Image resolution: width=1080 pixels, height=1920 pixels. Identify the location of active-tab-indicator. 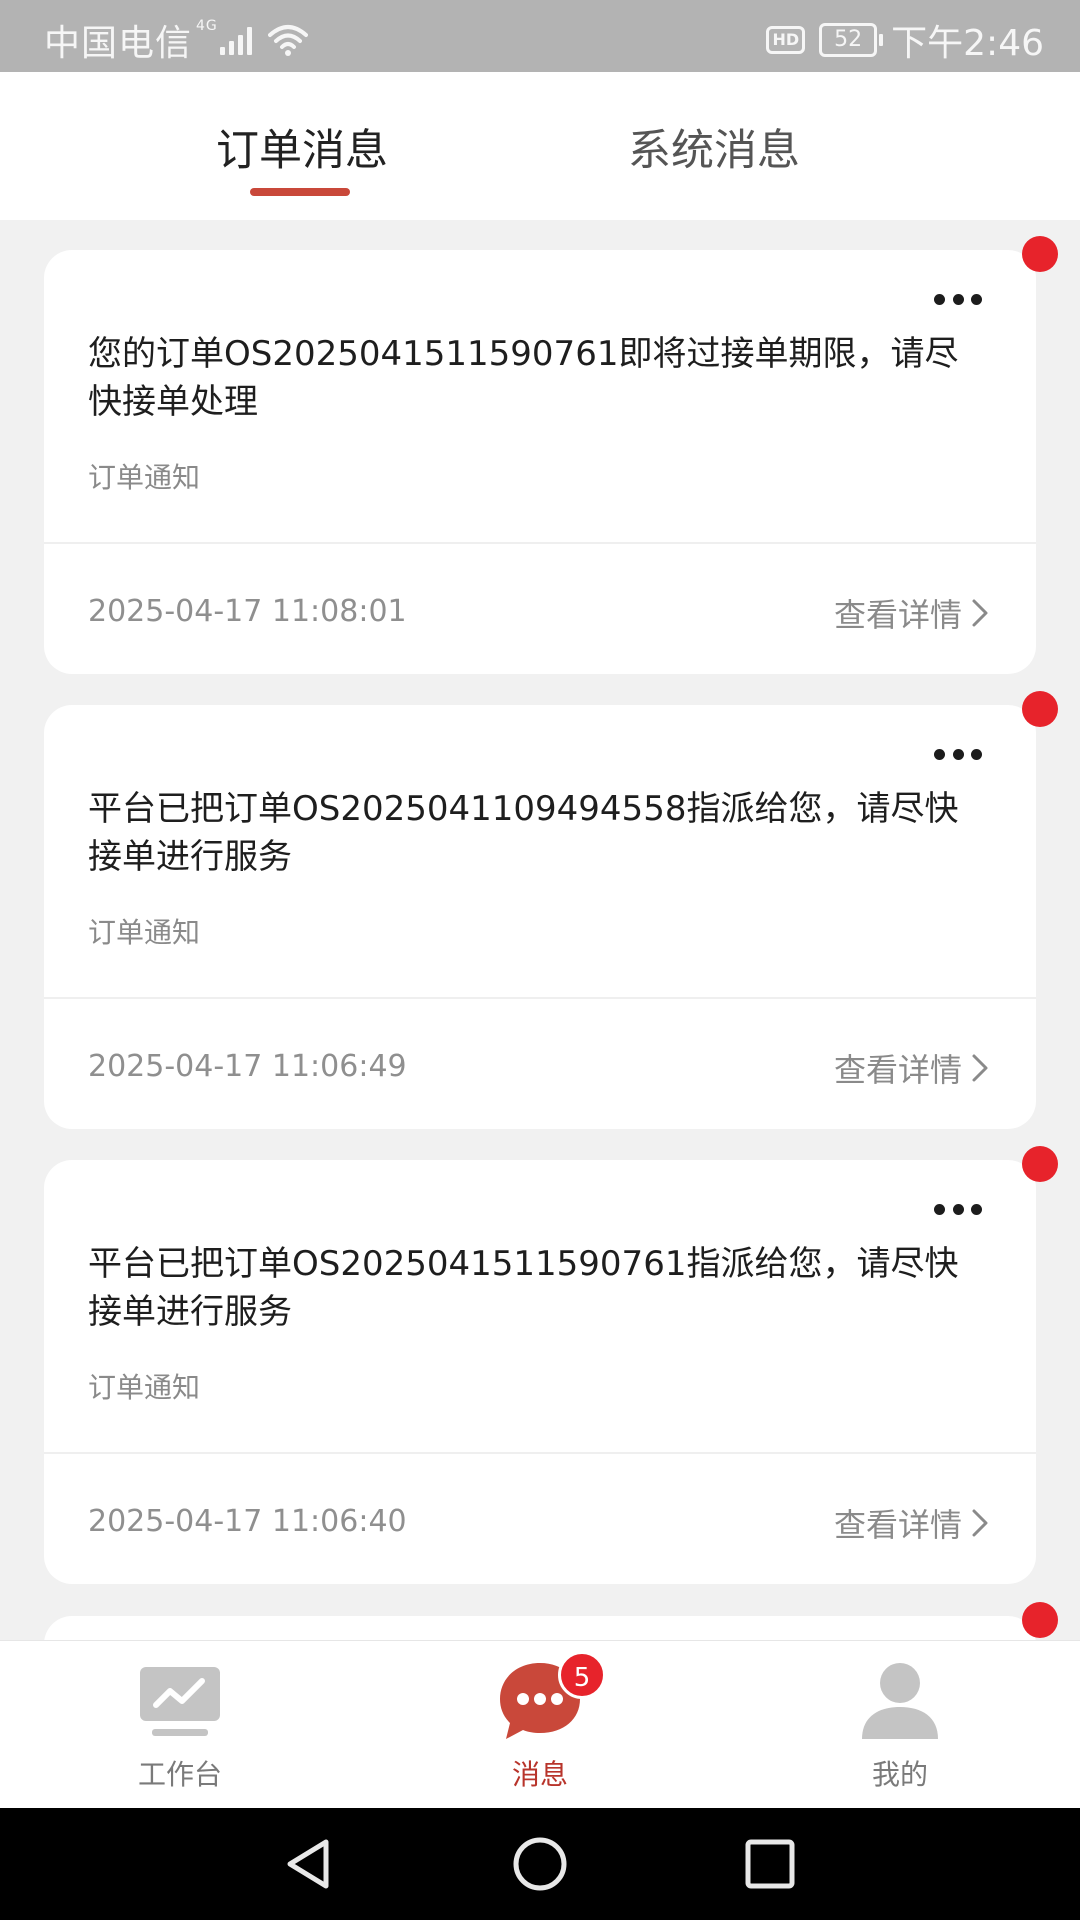
(300, 192).